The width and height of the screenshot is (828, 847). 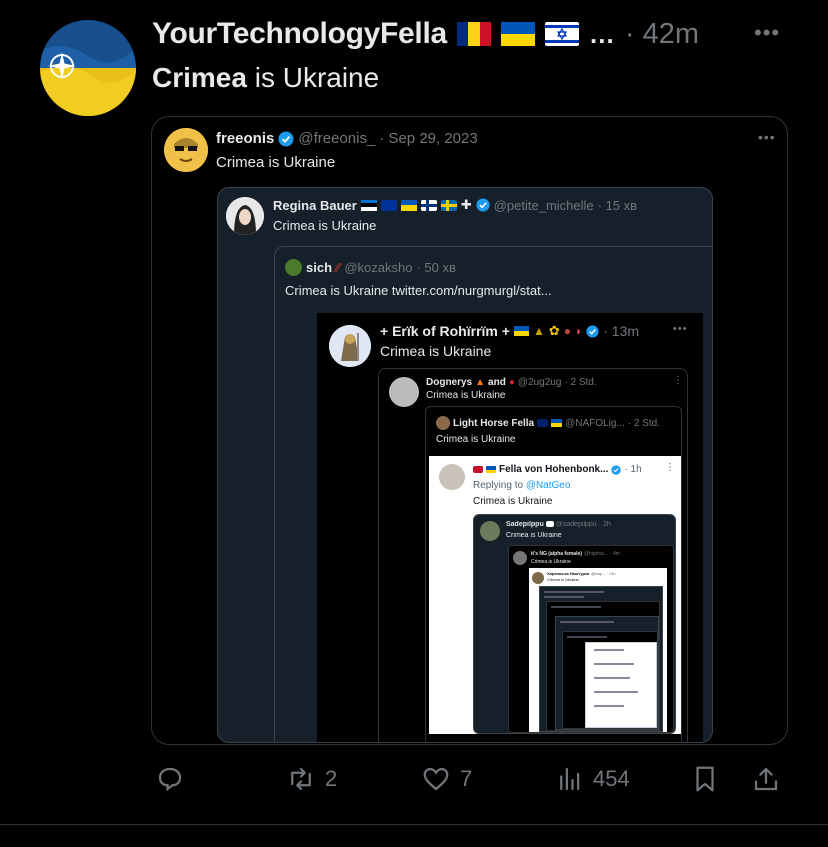 I want to click on main-timestamp: · 42m, so click(x=662, y=34).